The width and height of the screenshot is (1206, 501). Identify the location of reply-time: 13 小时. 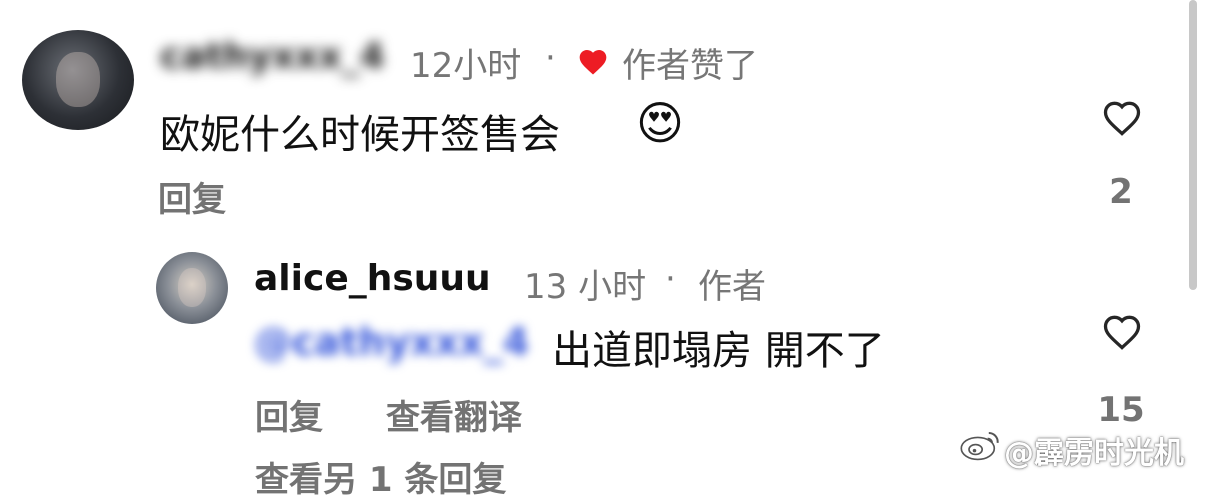
(585, 287).